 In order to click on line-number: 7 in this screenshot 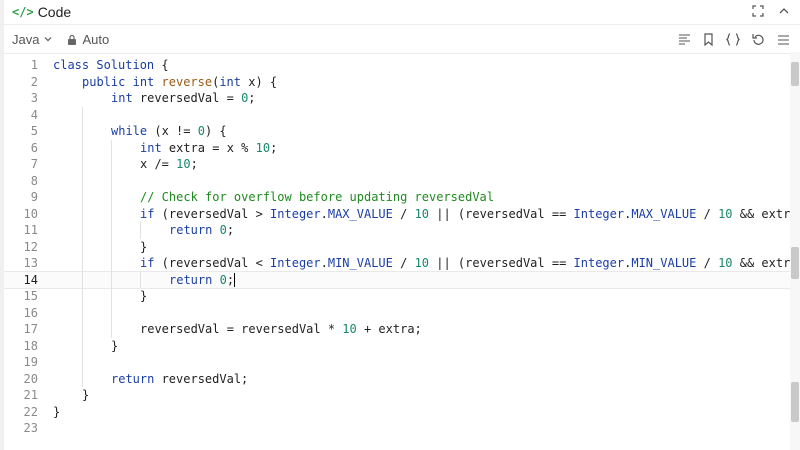, I will do `click(34, 164)`.